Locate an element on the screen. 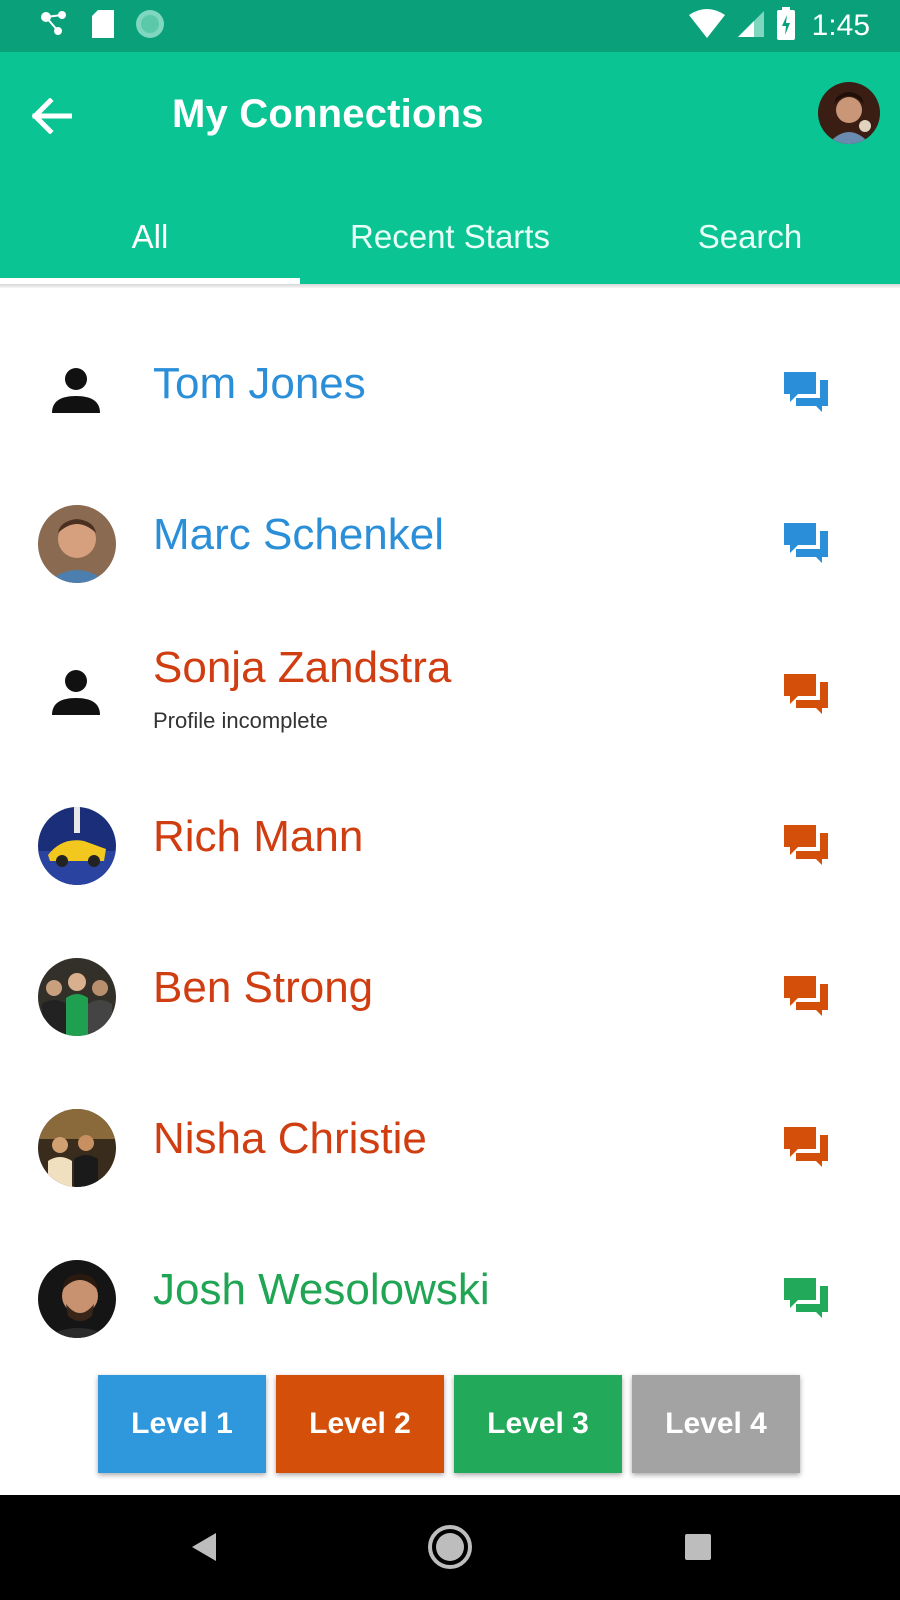  tab-bar: All Recent Starts Search is located at coordinates (450, 237).